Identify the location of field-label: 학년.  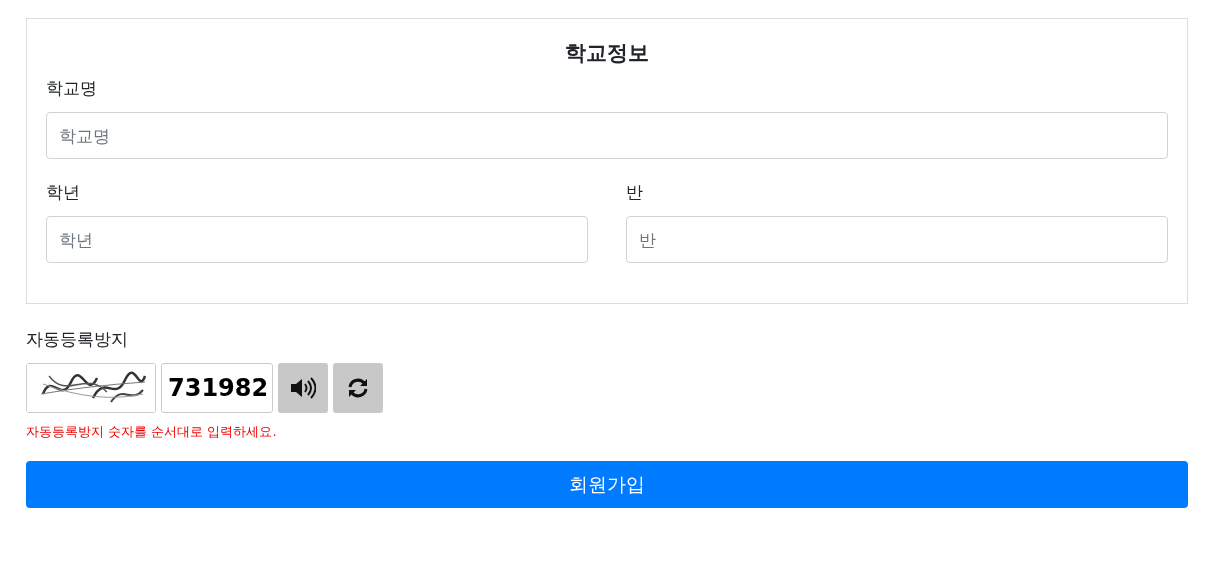
(63, 192).